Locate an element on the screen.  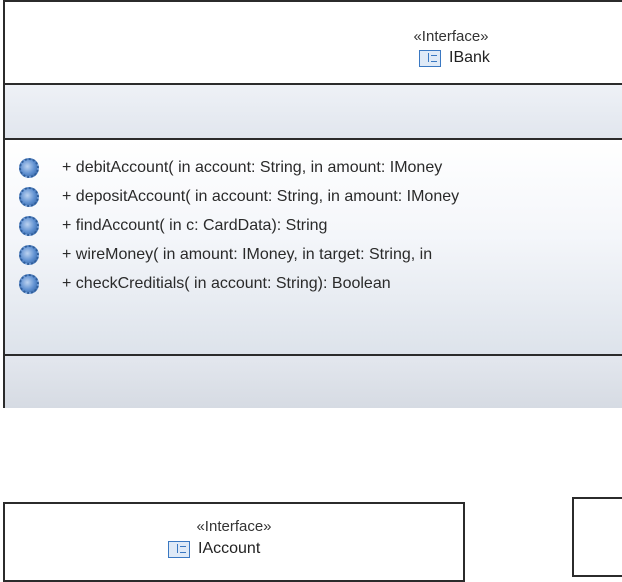
iaccount-stereotype: «Interface» is located at coordinates (234, 526).